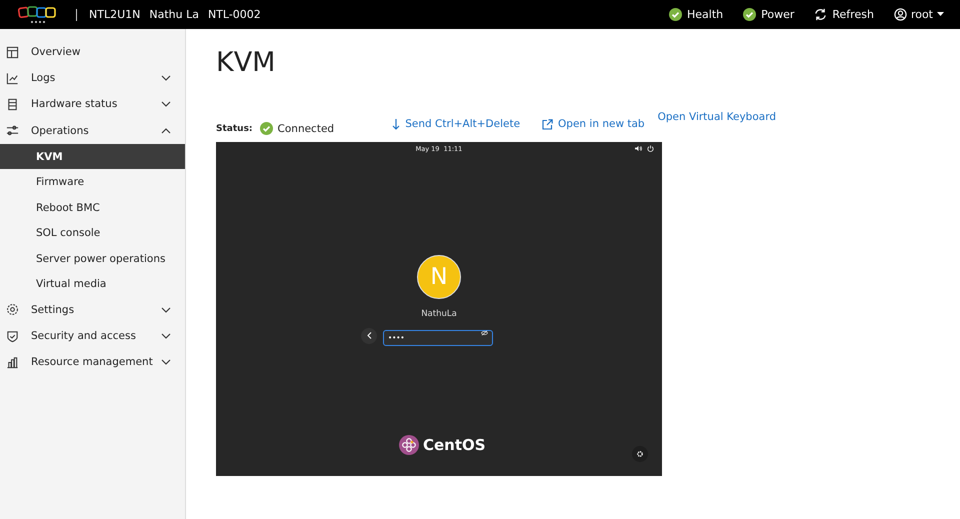 The image size is (960, 519). Describe the element at coordinates (92, 309) in the screenshot. I see `nav-item: Settings` at that location.